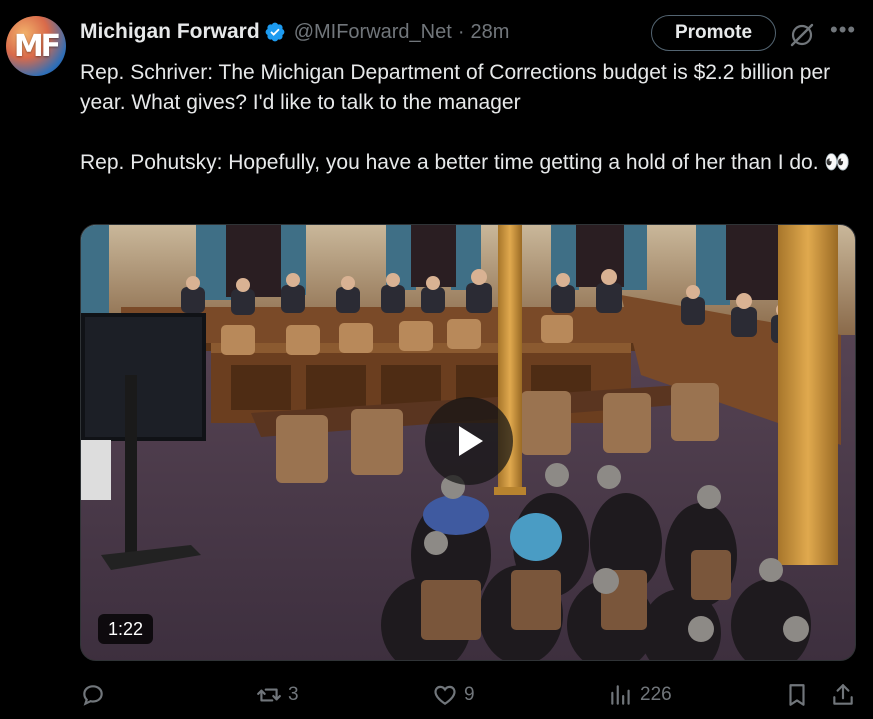 The width and height of the screenshot is (873, 719). Describe the element at coordinates (126, 629) in the screenshot. I see `video-duration-badge: 1:22` at that location.